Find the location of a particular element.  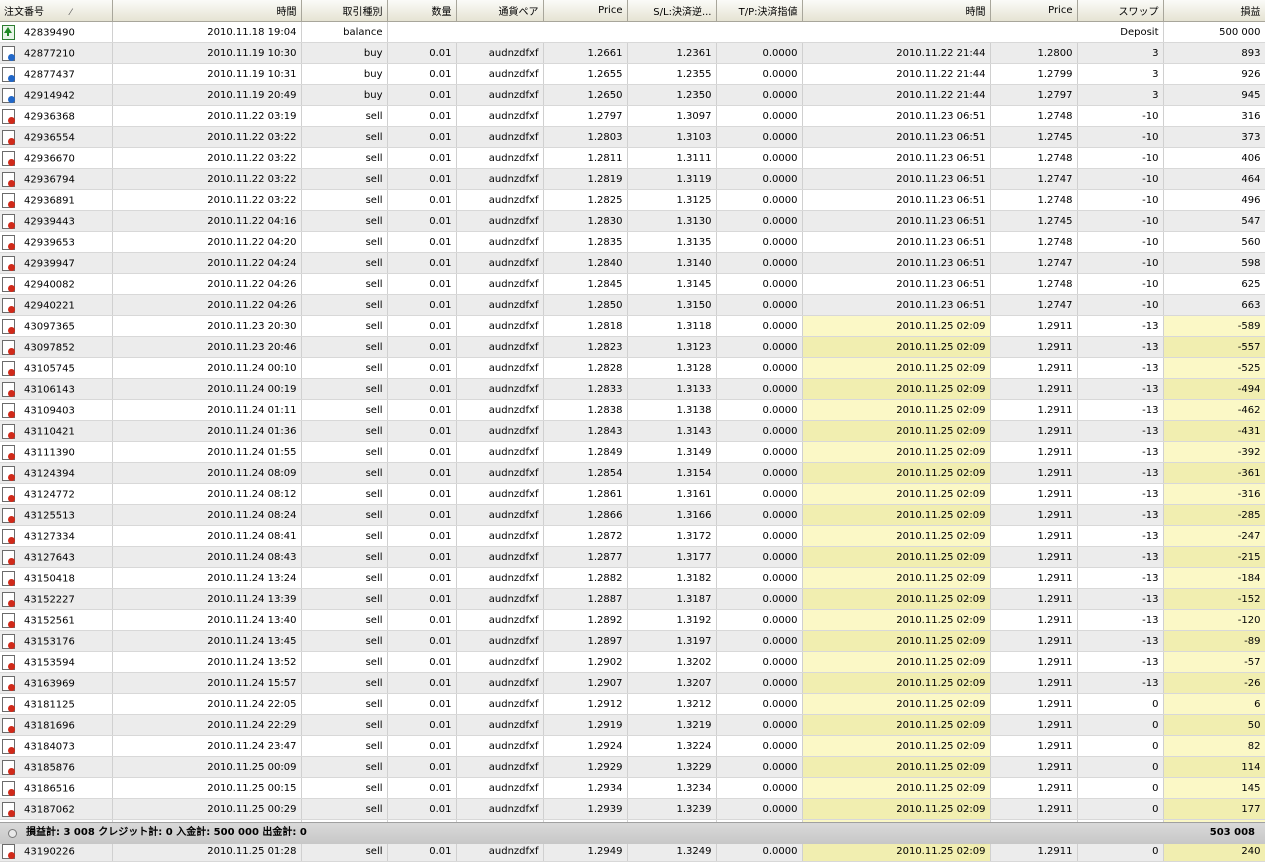

open-price-cell: 1.2850 is located at coordinates (585, 305).